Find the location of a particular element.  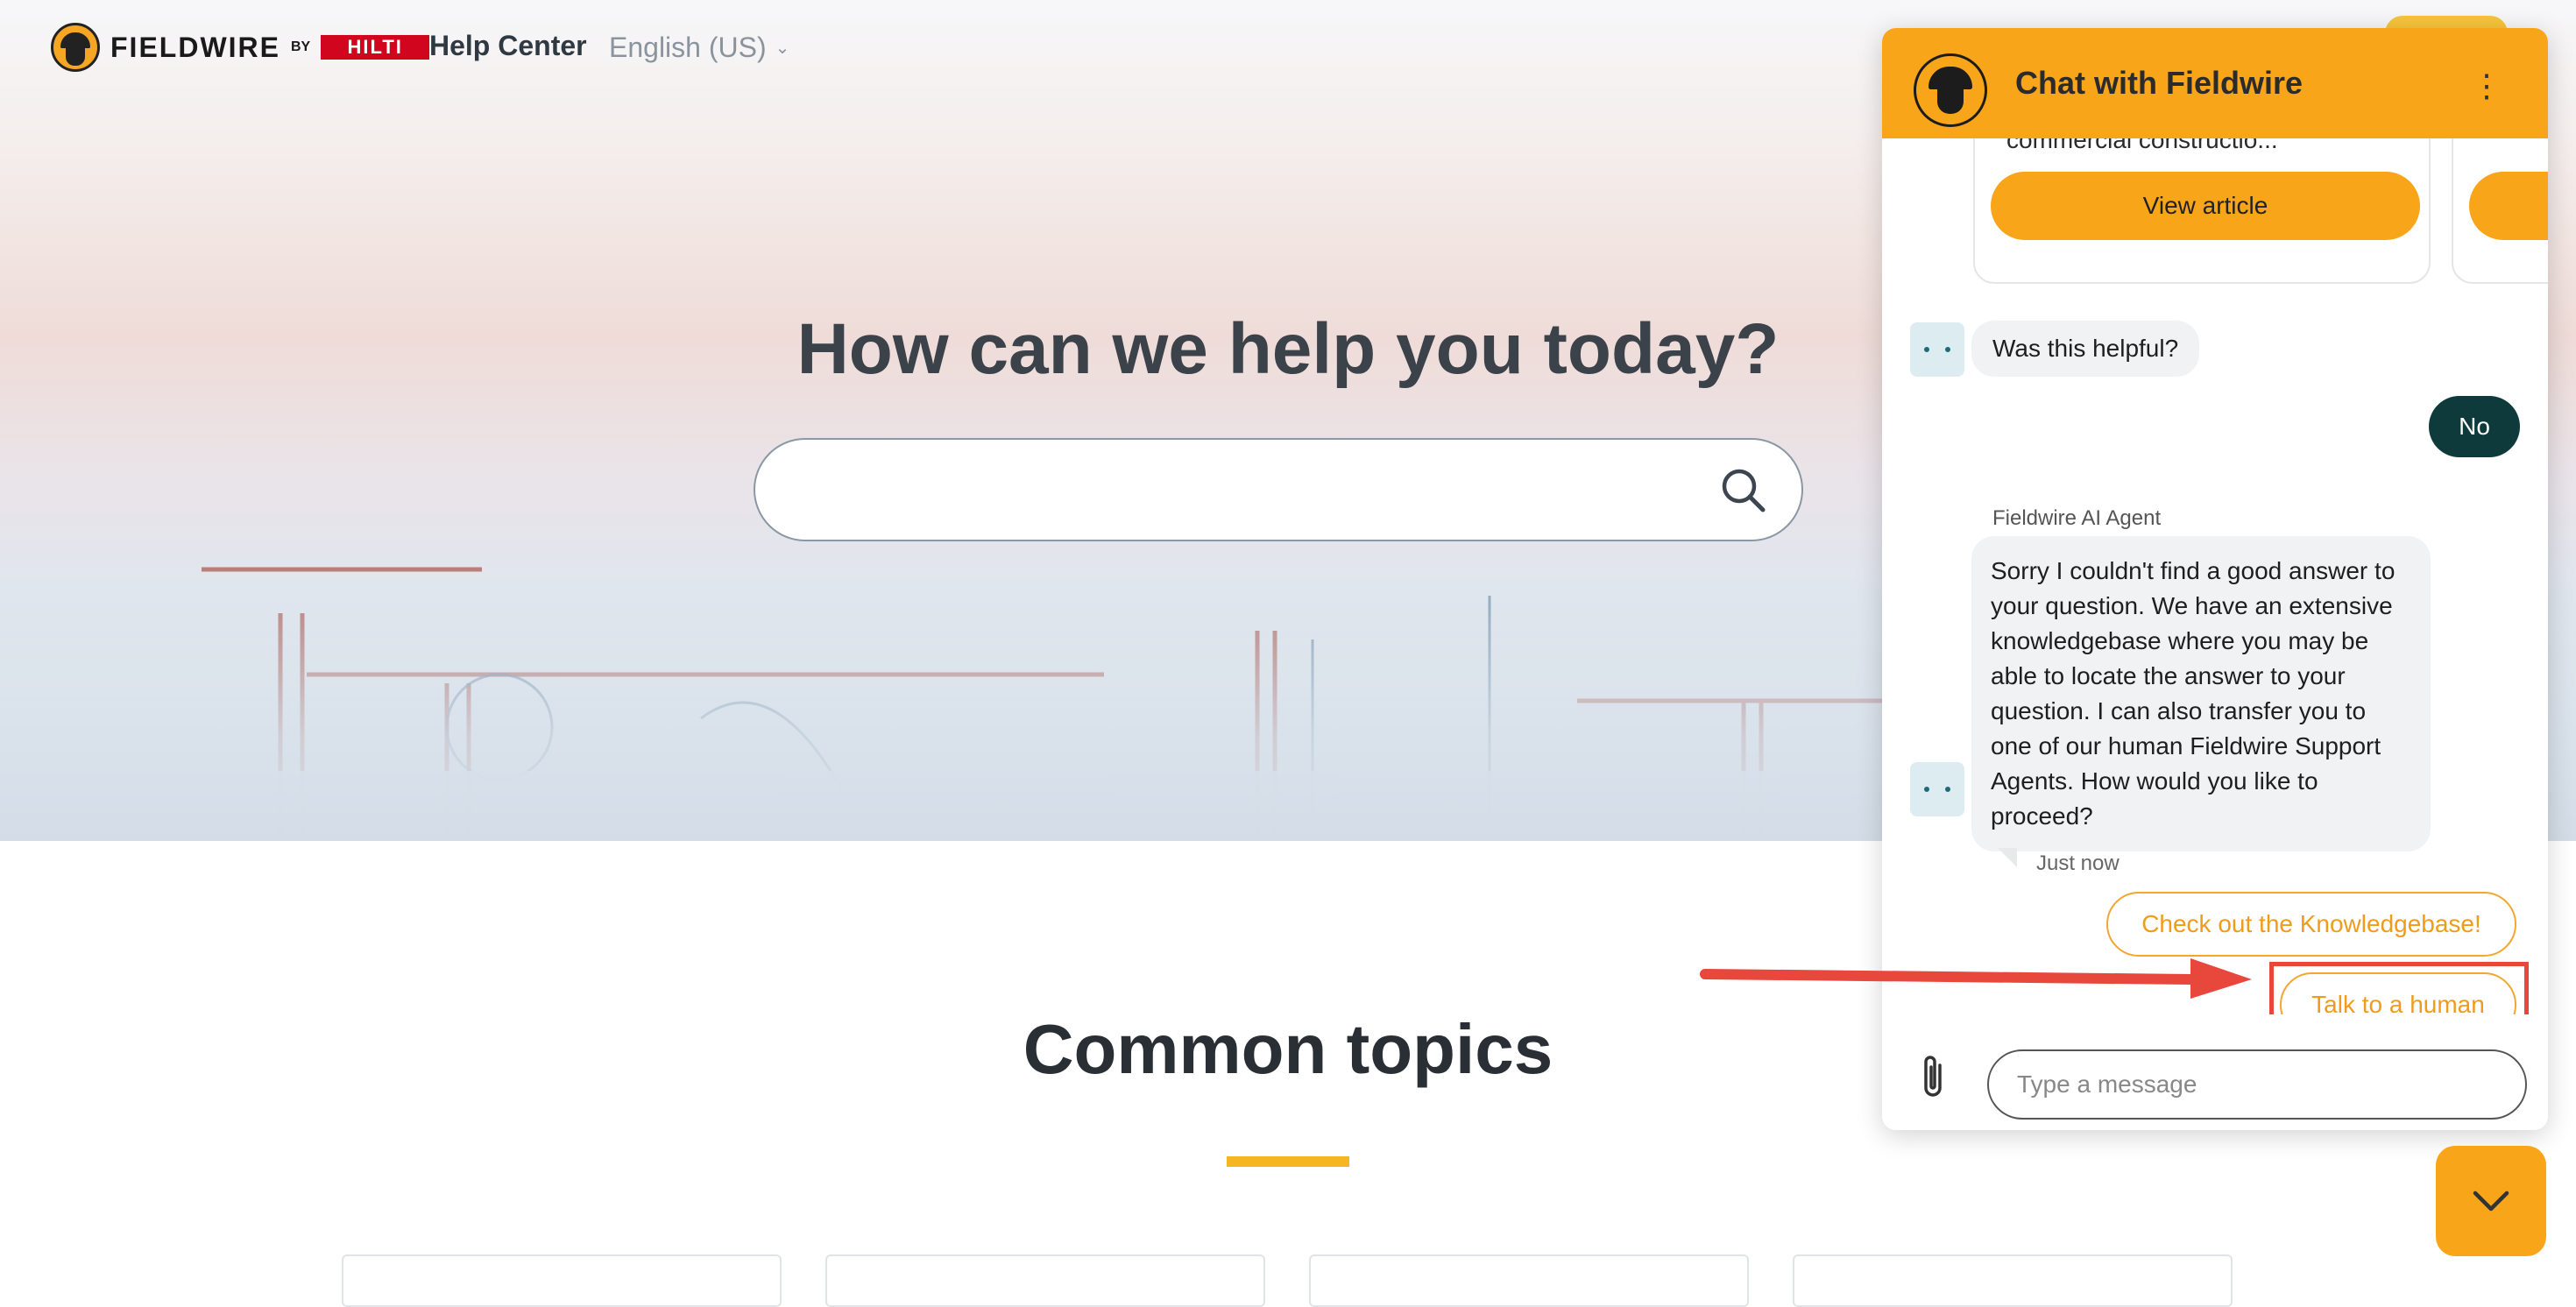

message-tail is located at coordinates (2007, 857).